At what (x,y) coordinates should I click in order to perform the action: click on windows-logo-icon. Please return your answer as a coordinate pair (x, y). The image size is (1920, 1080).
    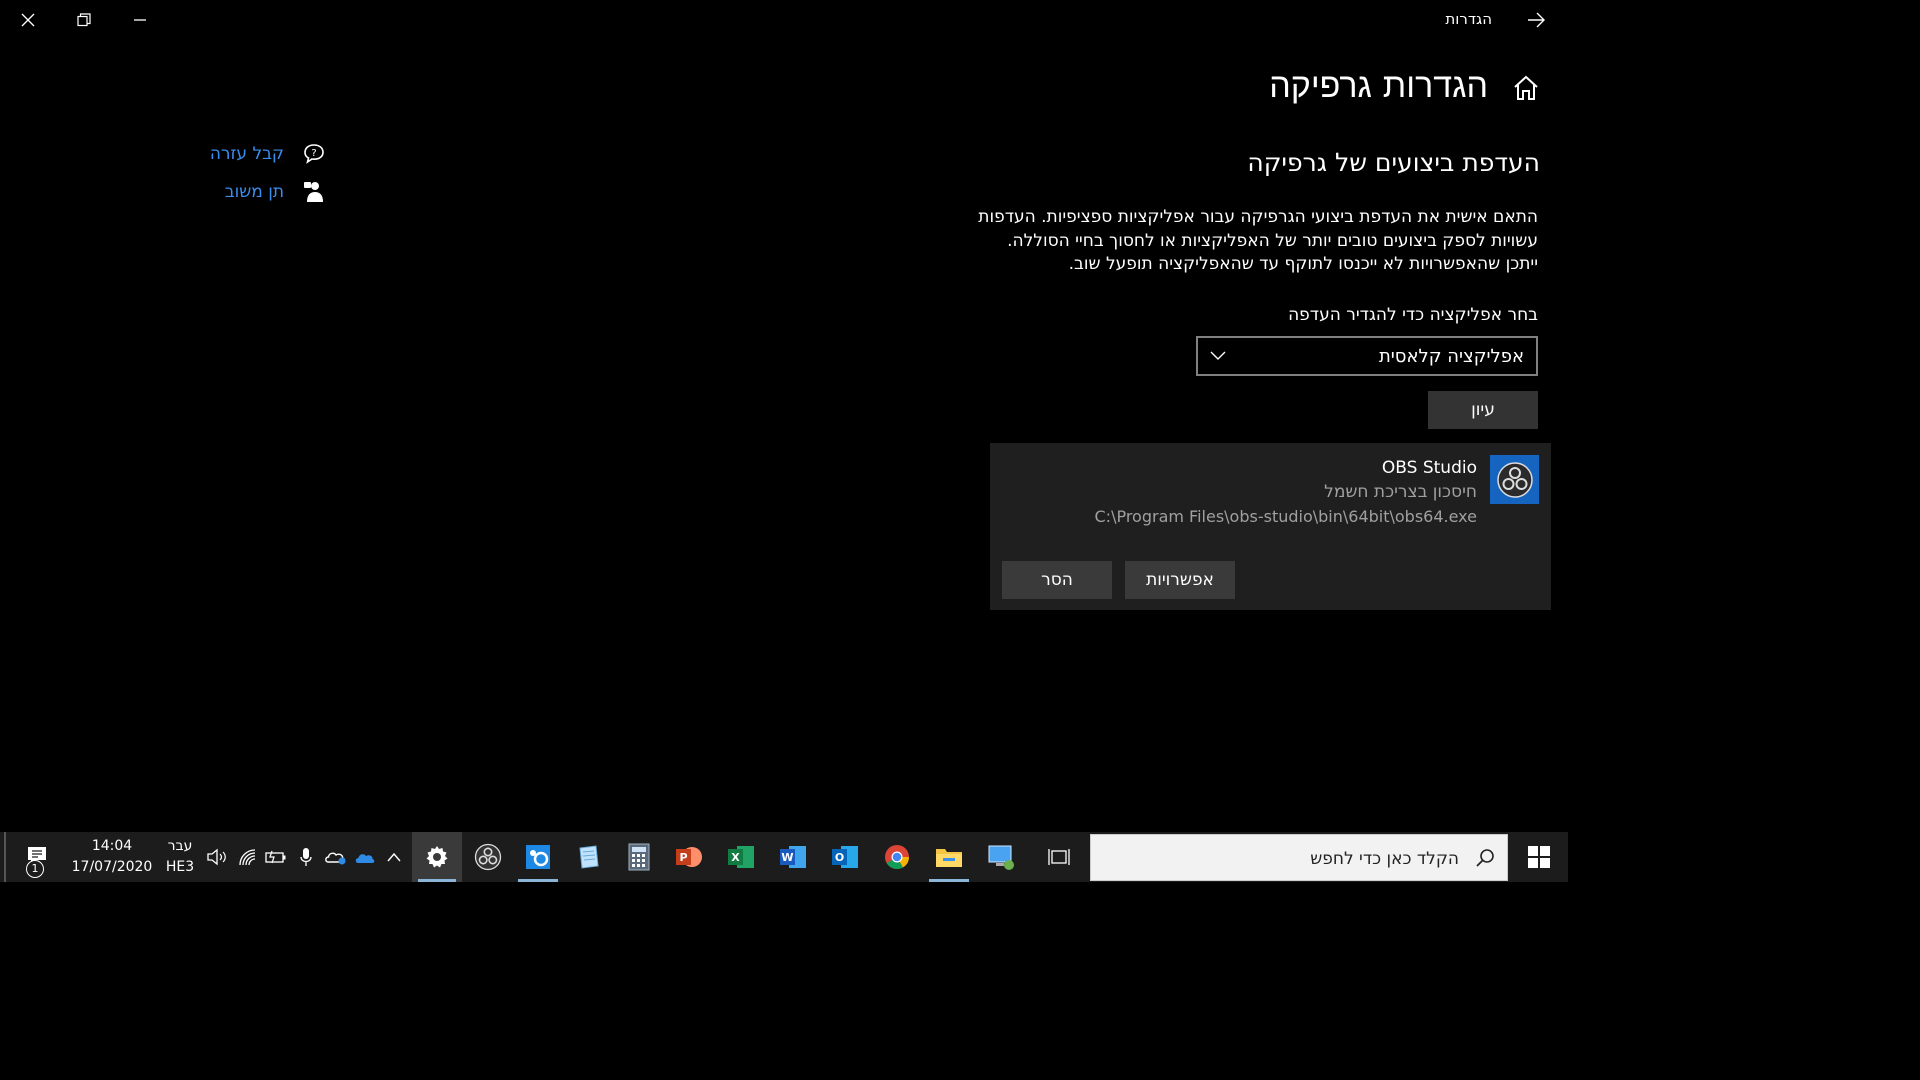
    Looking at the image, I should click on (1539, 857).